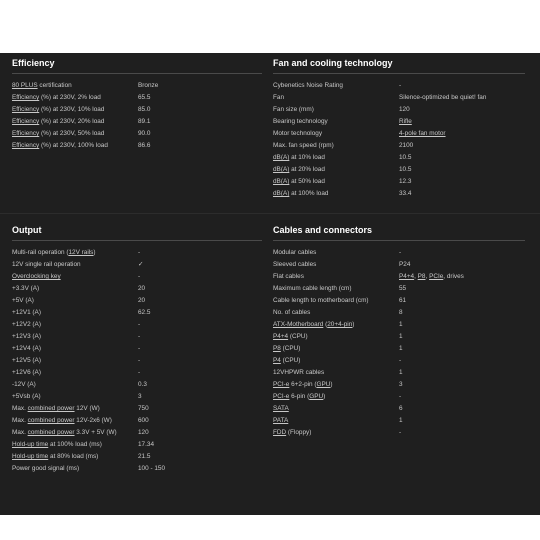  I want to click on output-row: Max. combined power 12V (W) 750, so click(137, 409).